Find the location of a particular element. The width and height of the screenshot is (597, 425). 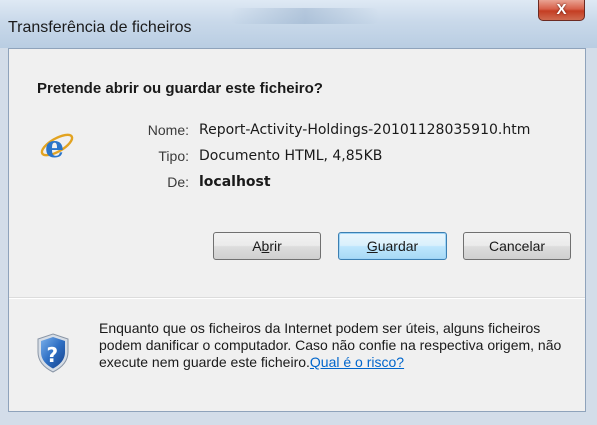

save-button: Guardar is located at coordinates (392, 246).